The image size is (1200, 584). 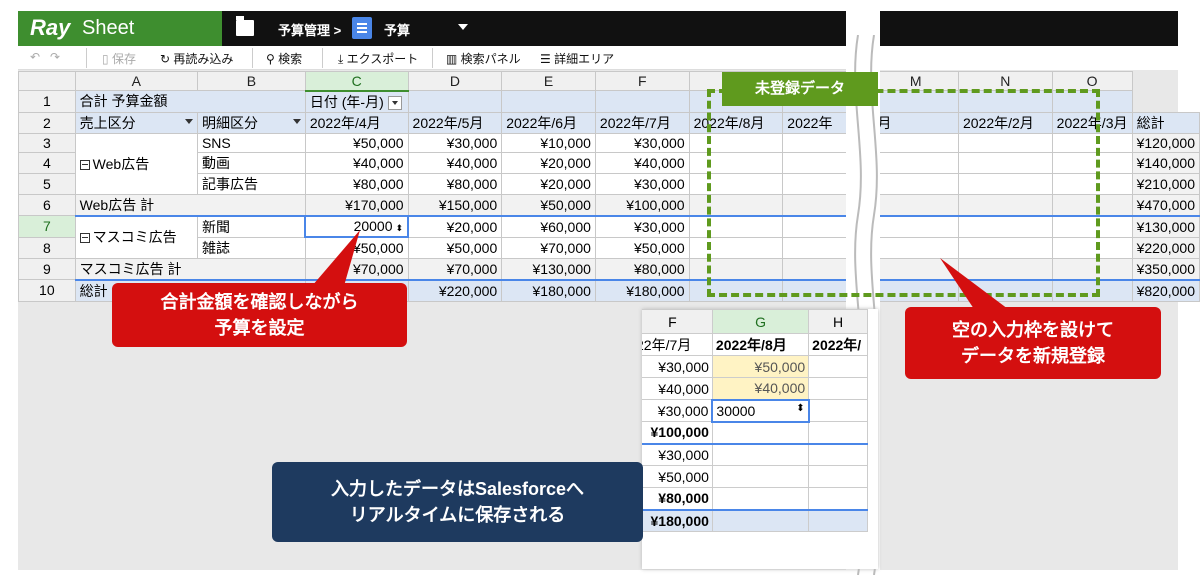 I want to click on logo-ray: Ray, so click(x=50, y=27).